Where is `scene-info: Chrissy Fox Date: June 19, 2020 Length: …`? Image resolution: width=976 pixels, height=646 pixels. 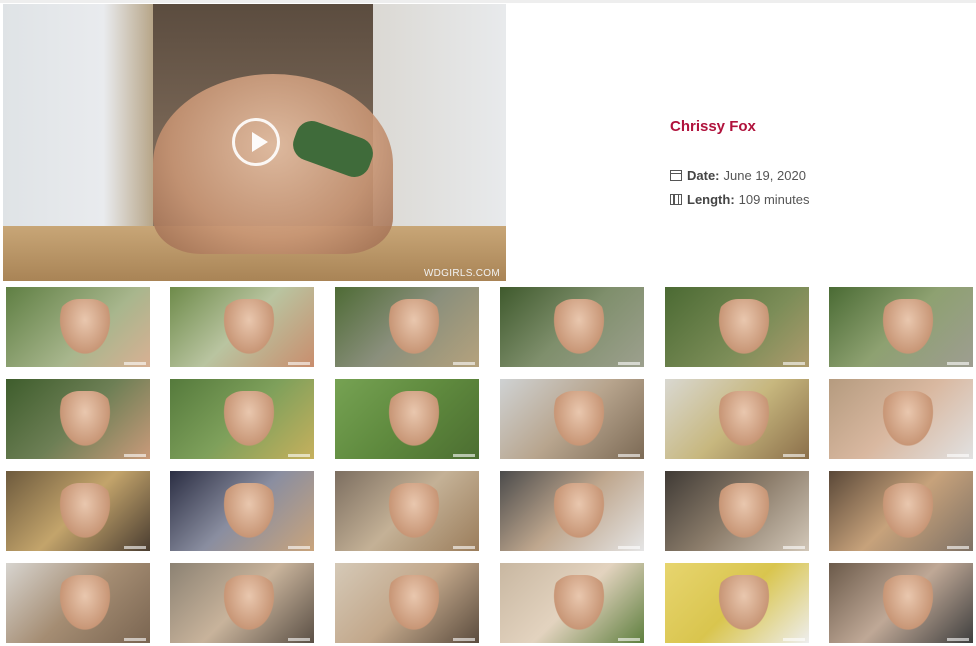
scene-info: Chrissy Fox Date: June 19, 2020 Length: … is located at coordinates (739, 164).